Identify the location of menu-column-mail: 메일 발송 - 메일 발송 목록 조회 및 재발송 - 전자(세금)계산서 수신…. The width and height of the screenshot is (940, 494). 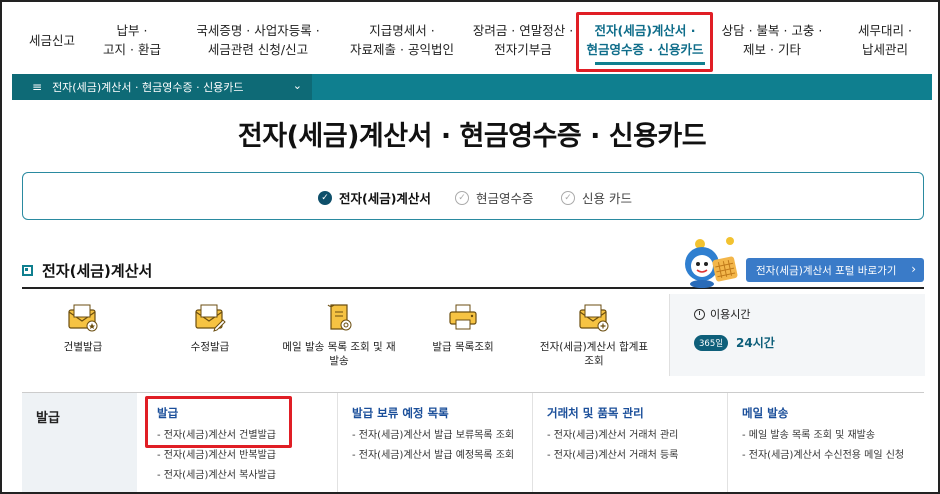
(829, 442).